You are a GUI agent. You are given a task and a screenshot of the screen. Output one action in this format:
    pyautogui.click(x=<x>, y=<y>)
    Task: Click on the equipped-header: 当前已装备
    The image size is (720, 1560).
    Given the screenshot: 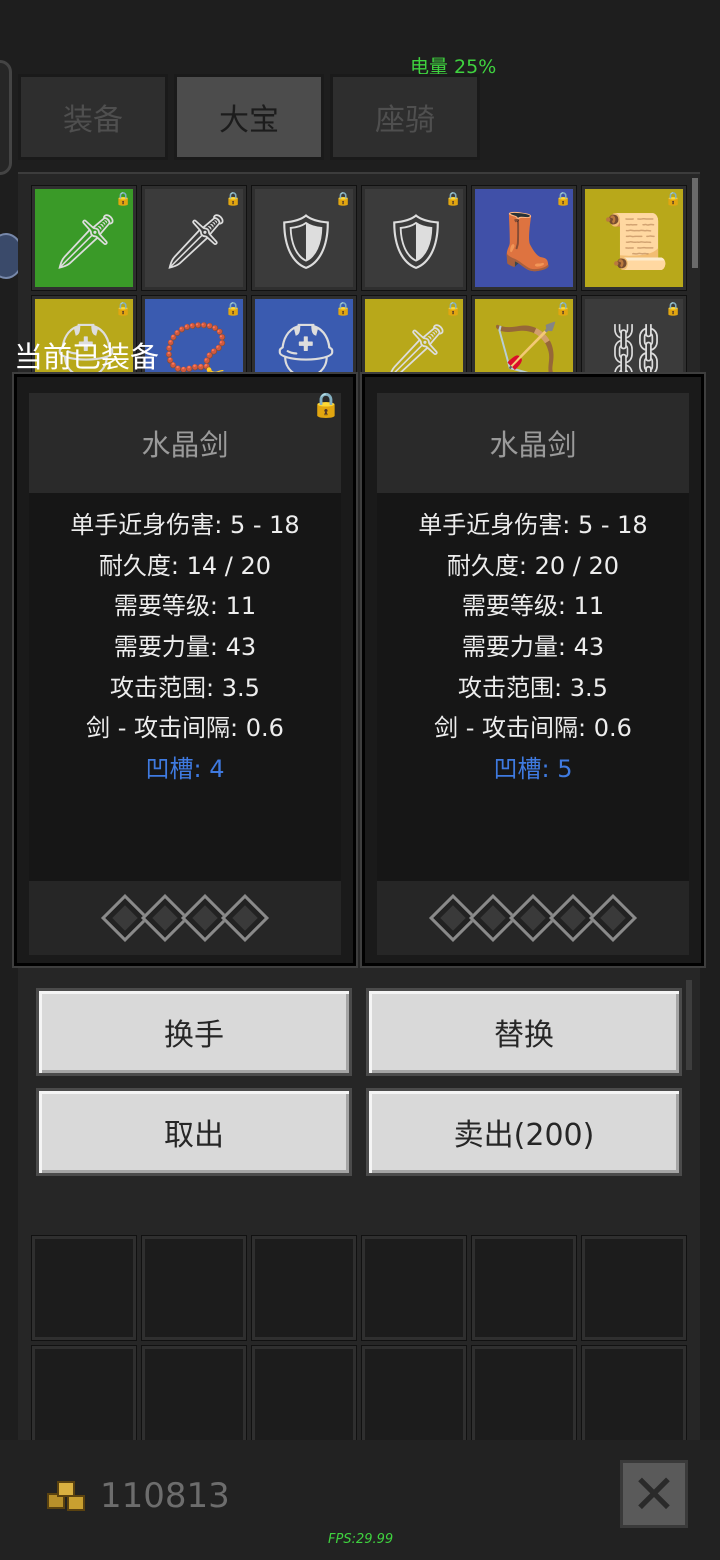 What is the action you would take?
    pyautogui.click(x=87, y=357)
    